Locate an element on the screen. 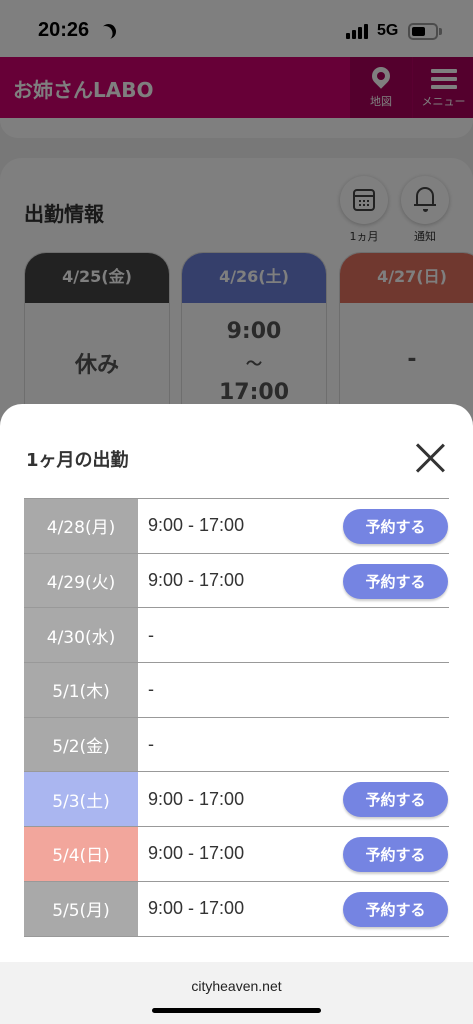  schedule-date: 5/3(土) is located at coordinates (81, 799).